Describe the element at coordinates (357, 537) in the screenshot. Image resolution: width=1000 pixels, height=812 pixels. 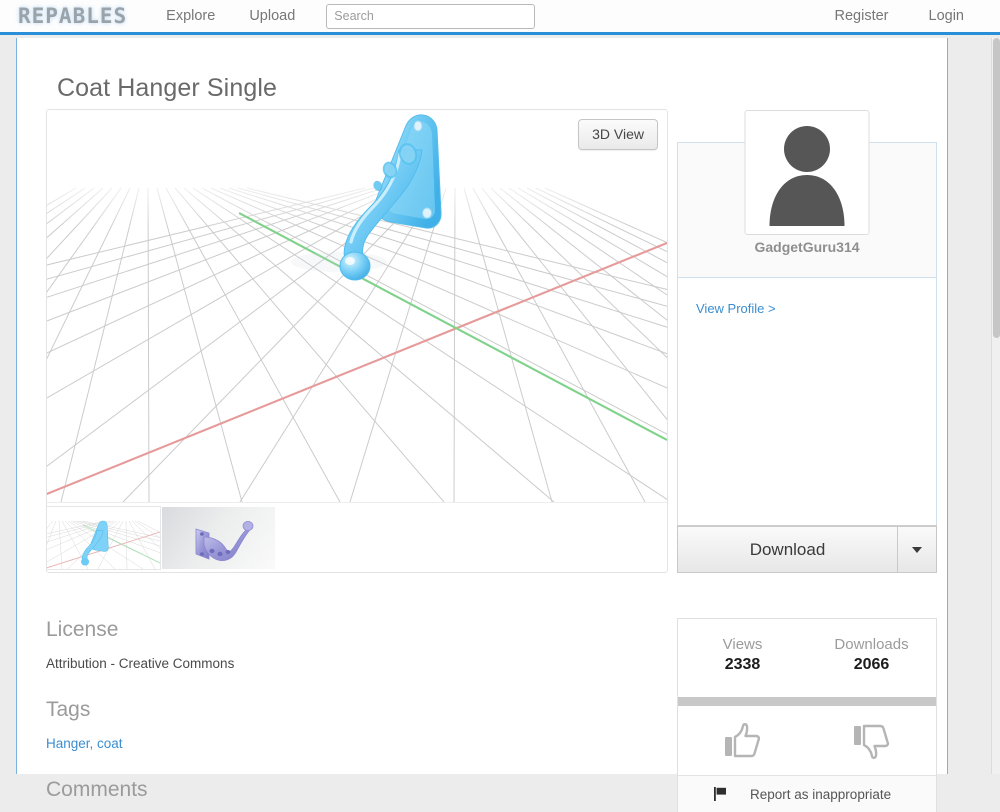
I see `thumbnail-strip` at that location.